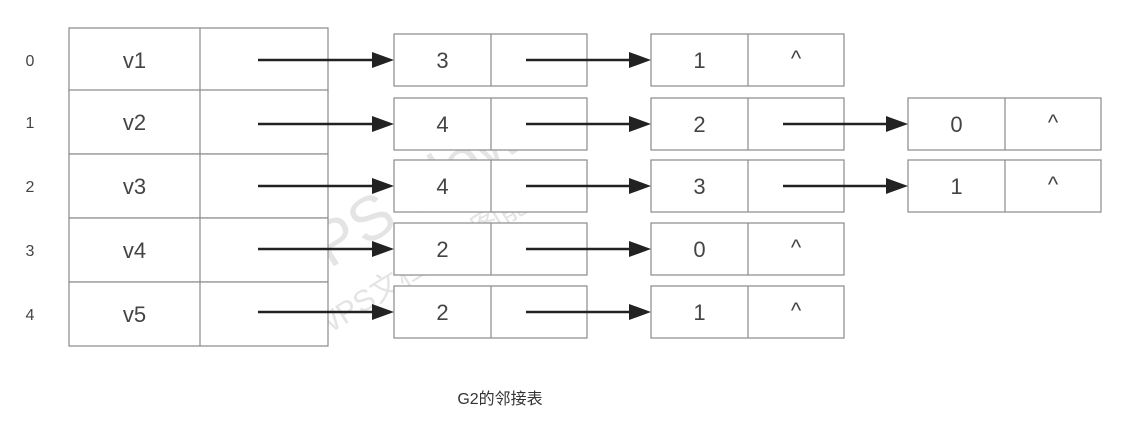  What do you see at coordinates (30, 187) in the screenshot?
I see `vertex-index: 2` at bounding box center [30, 187].